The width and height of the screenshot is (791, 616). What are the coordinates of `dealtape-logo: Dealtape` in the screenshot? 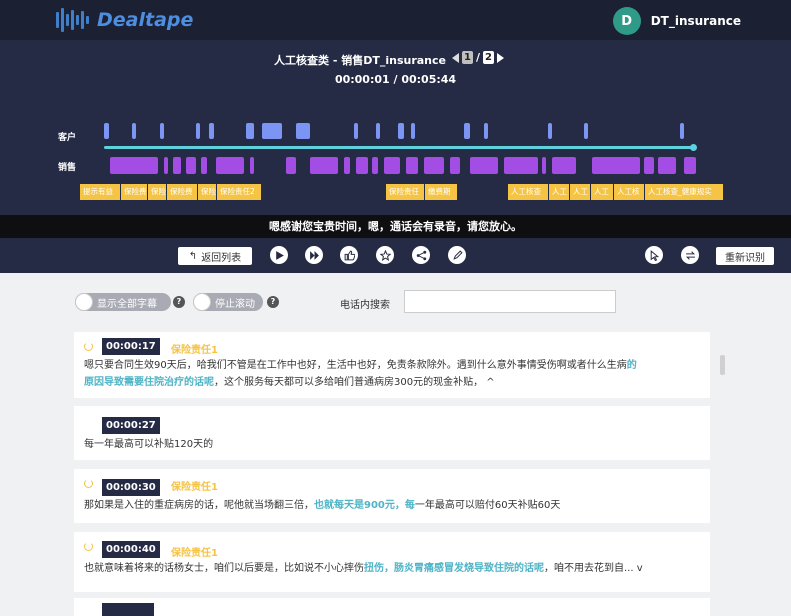 It's located at (124, 20).